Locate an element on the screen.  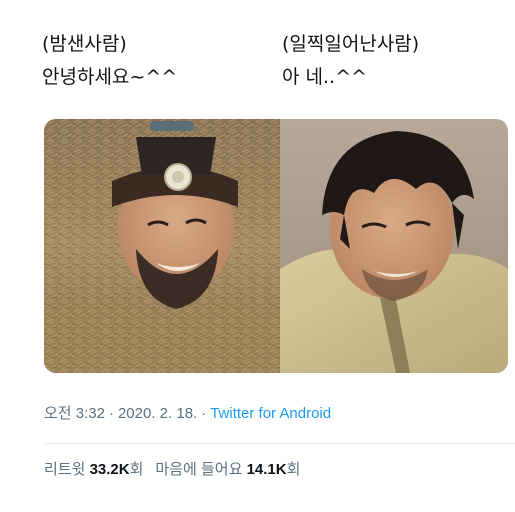
divider is located at coordinates (279, 443).